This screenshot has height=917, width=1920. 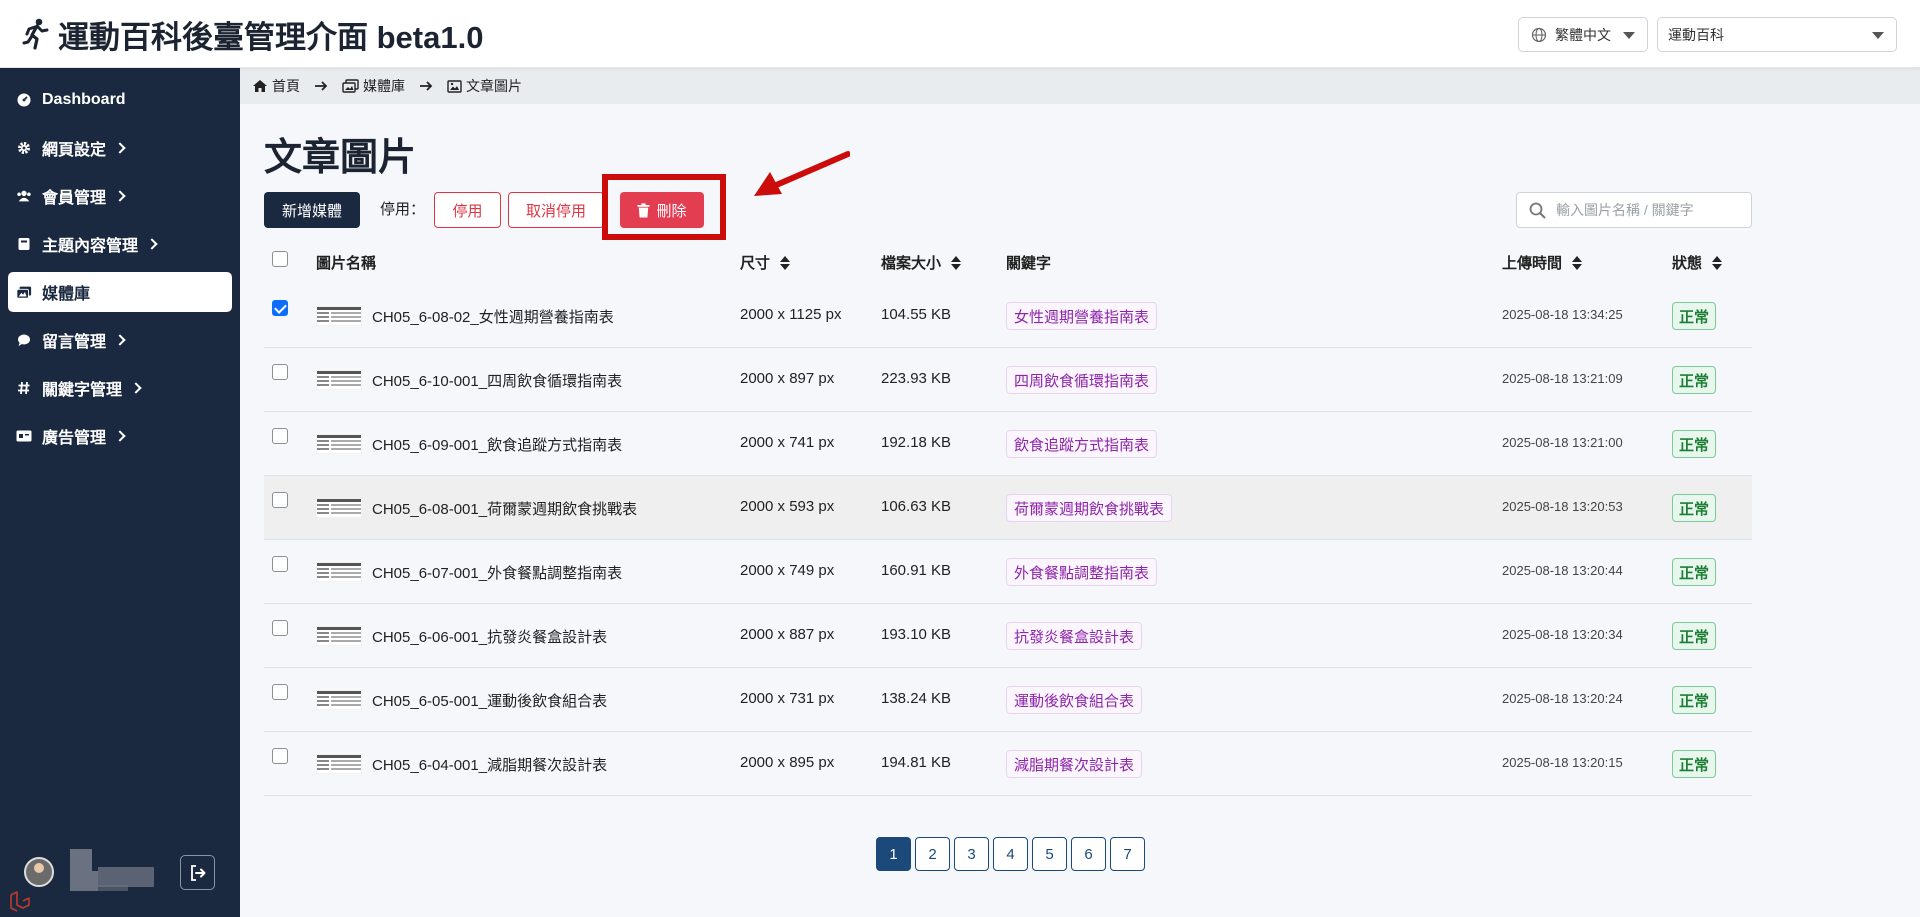 What do you see at coordinates (467, 210) in the screenshot?
I see `disable-button: 停用` at bounding box center [467, 210].